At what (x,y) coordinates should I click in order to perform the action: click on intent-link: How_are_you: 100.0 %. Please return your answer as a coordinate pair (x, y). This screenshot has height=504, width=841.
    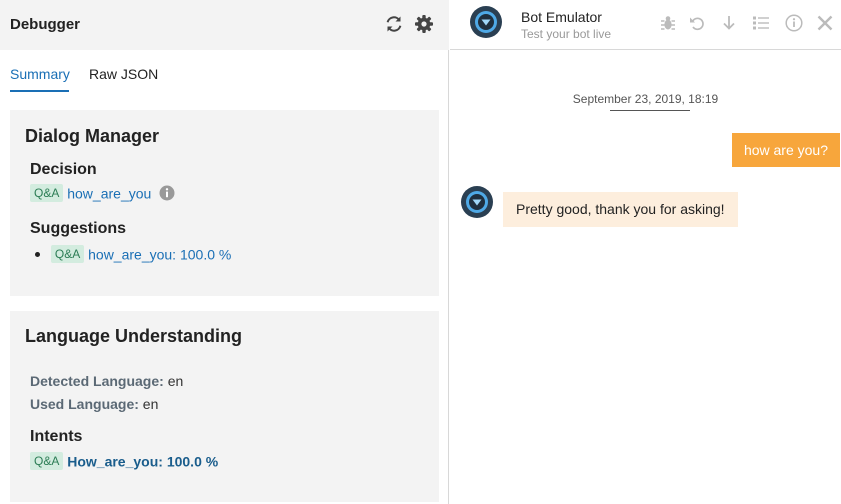
    Looking at the image, I should click on (142, 461).